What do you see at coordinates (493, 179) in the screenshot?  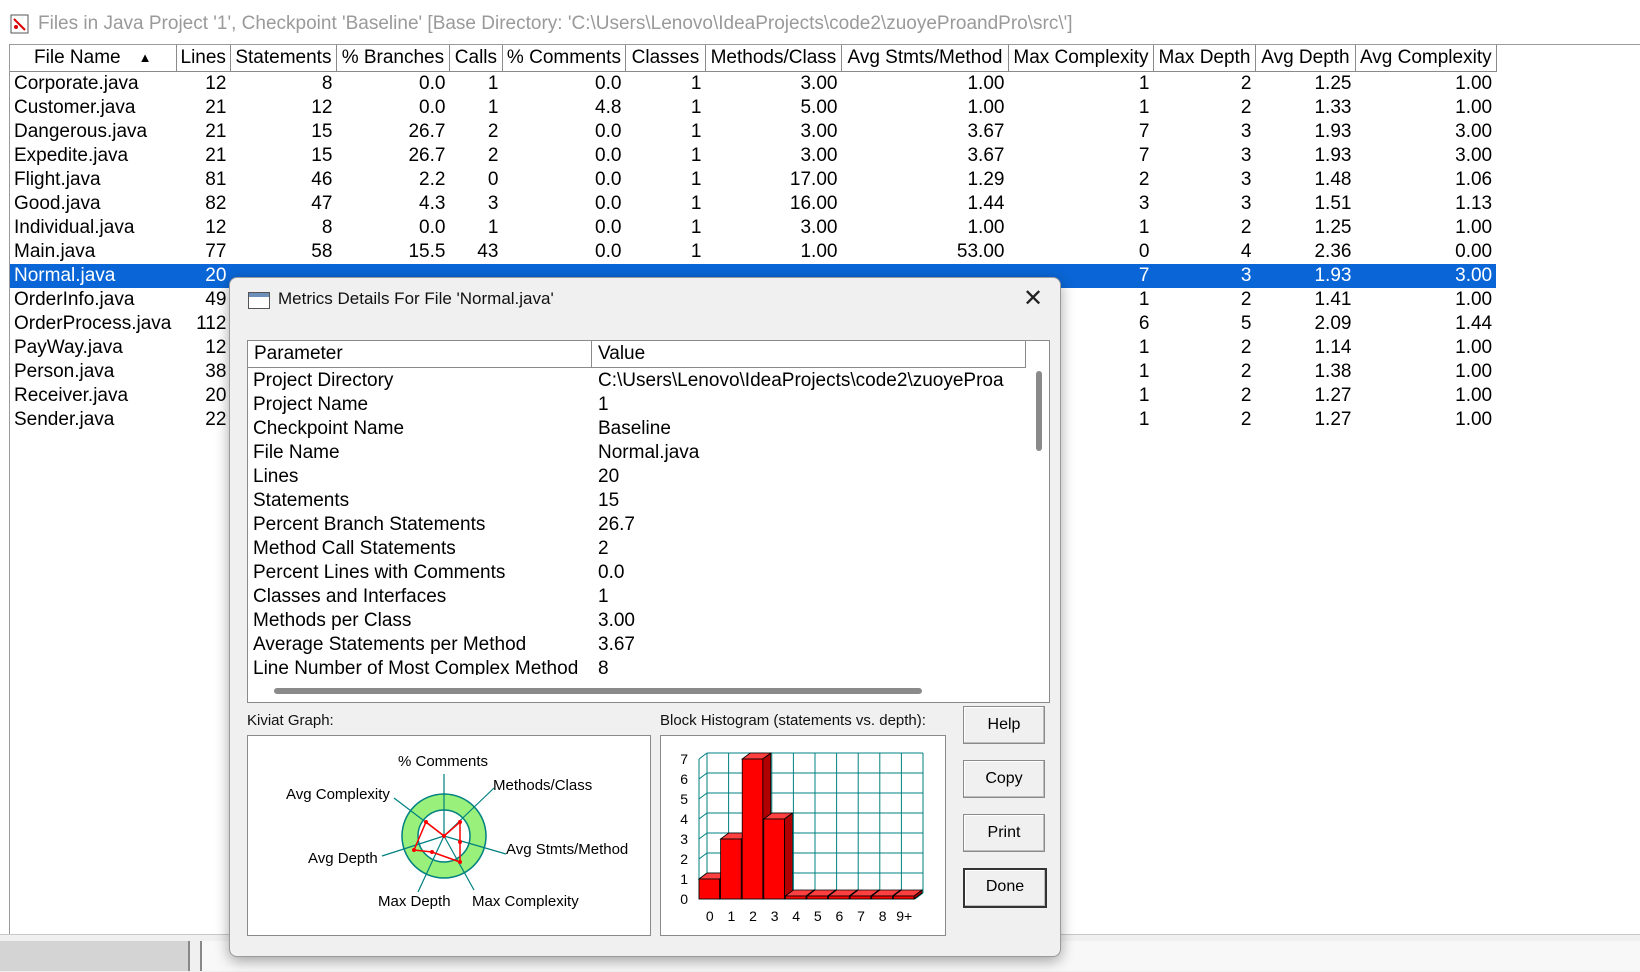 I see `table-cell: 0` at bounding box center [493, 179].